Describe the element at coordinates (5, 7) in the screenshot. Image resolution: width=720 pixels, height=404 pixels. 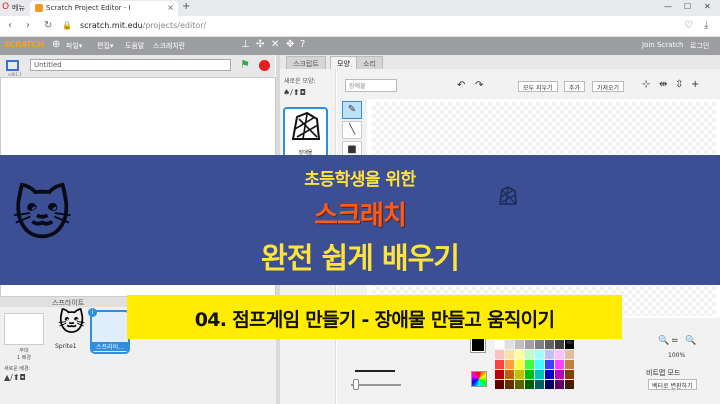
I see `opera-logo-icon: O` at that location.